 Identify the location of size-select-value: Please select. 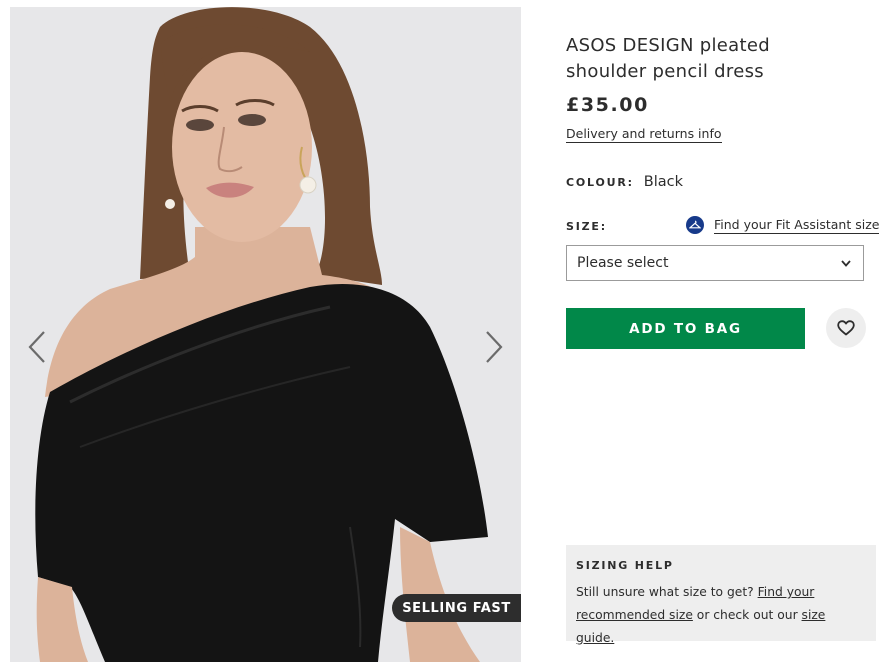
(623, 263).